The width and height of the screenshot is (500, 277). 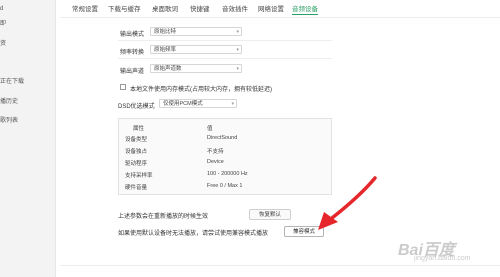 What do you see at coordinates (168, 69) in the screenshot?
I see `output-channel-value: 原始声道数` at bounding box center [168, 69].